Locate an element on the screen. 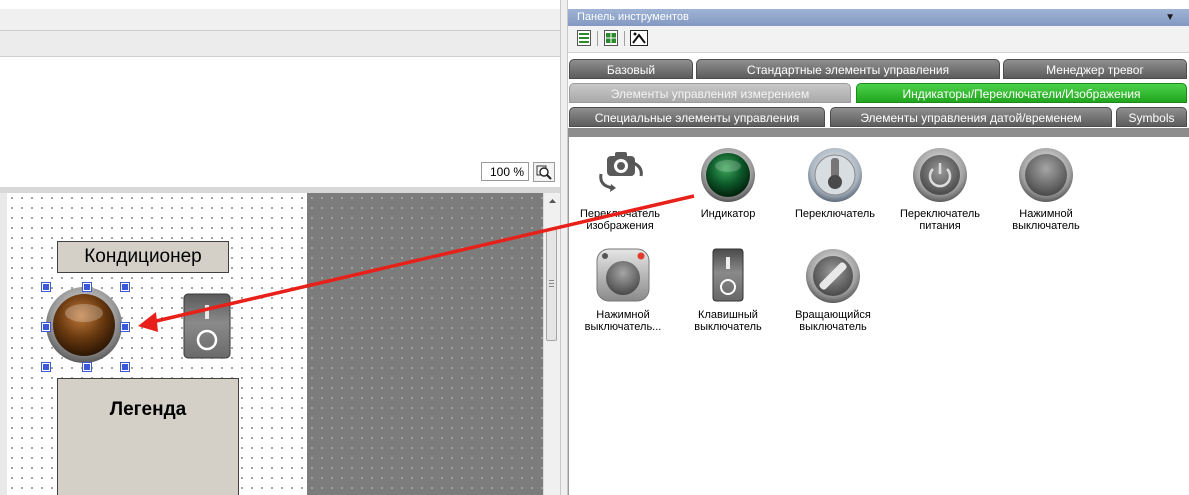 This screenshot has width=1189, height=495. picture-icon is located at coordinates (639, 38).